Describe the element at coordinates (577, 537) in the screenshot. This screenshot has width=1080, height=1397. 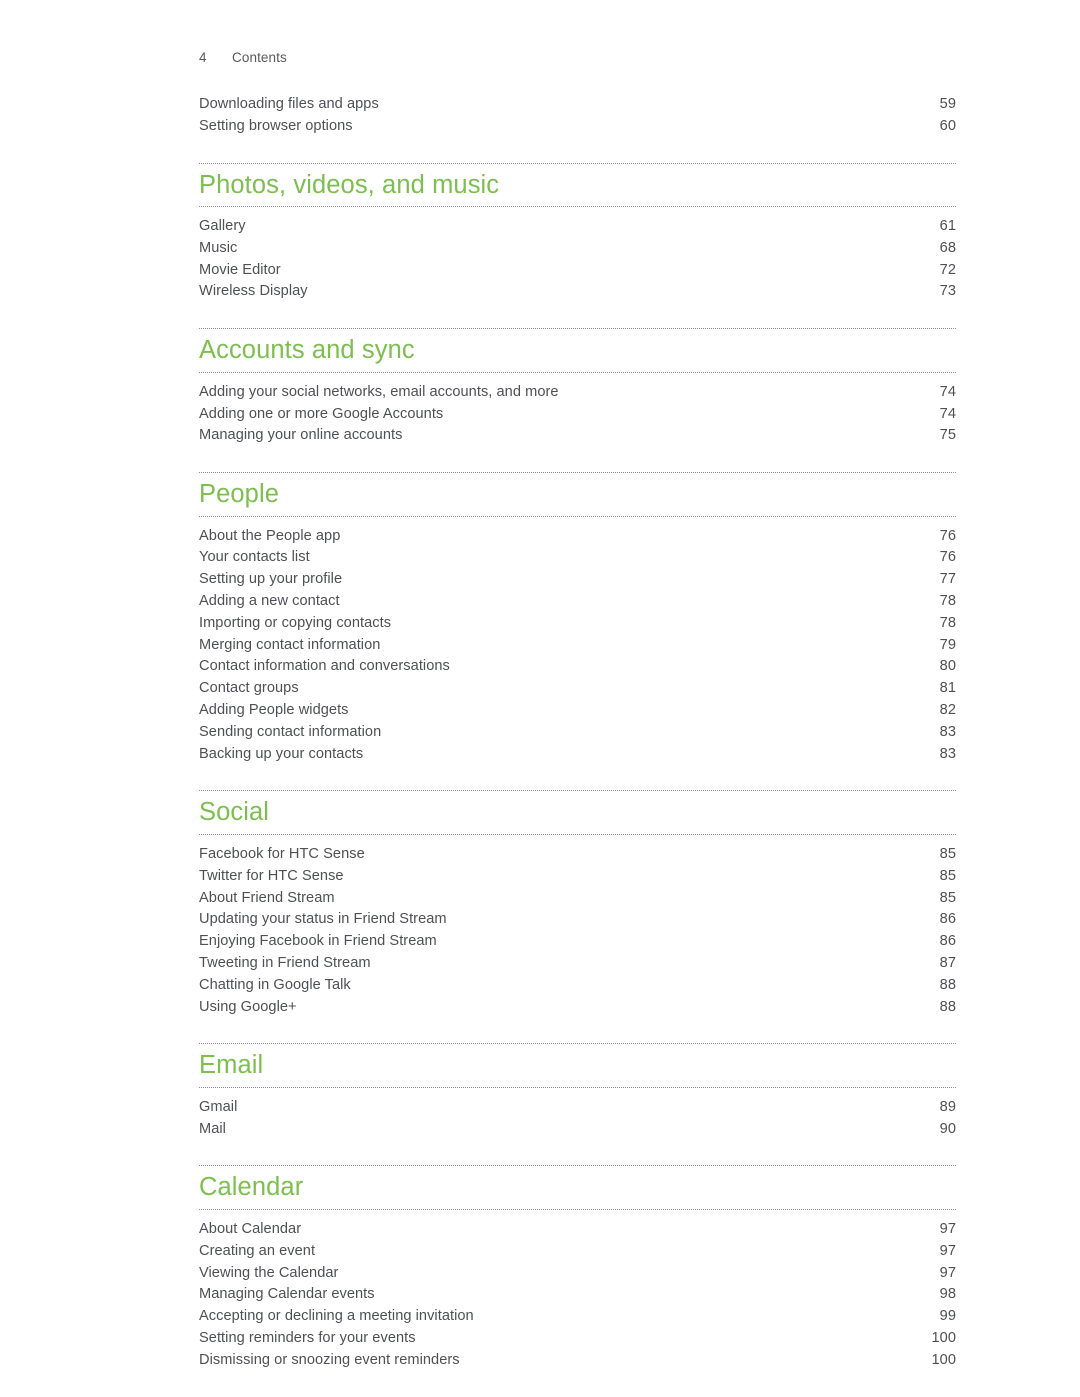
I see `toc-entry: About the People app 76` at that location.